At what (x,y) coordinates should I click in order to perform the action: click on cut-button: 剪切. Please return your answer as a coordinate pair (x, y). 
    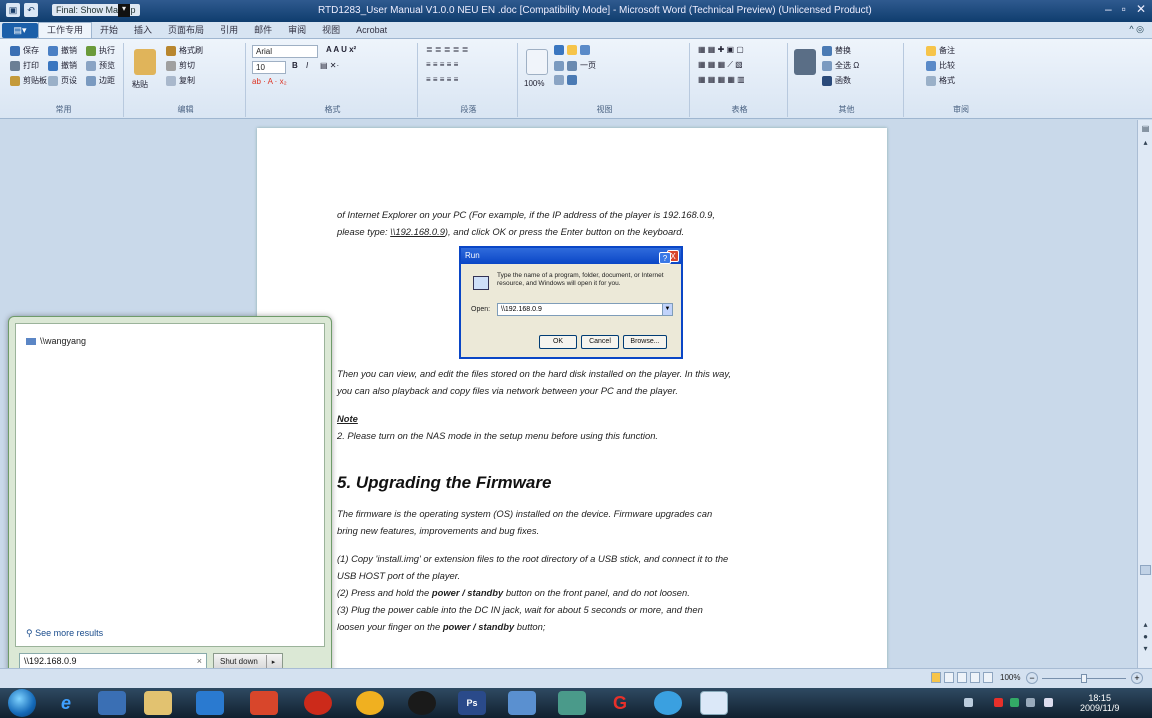
    Looking at the image, I should click on (180, 65).